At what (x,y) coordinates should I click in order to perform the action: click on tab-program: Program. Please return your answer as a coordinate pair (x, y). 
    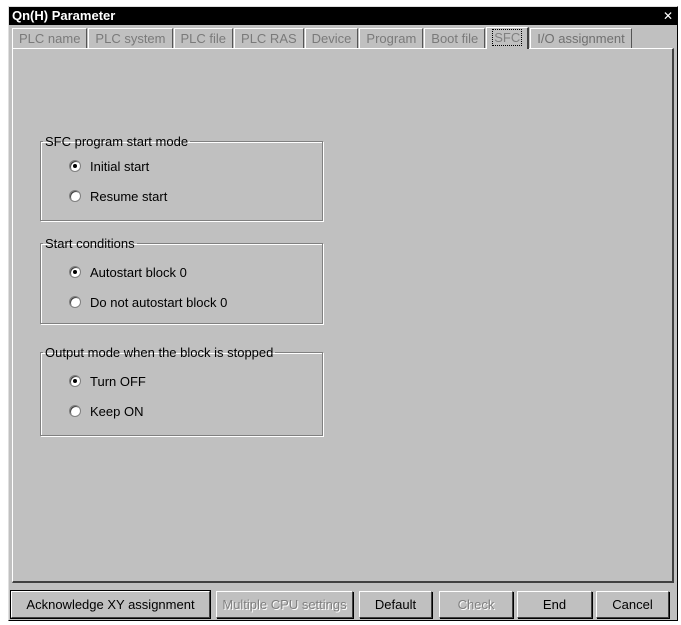
    Looking at the image, I should click on (391, 38).